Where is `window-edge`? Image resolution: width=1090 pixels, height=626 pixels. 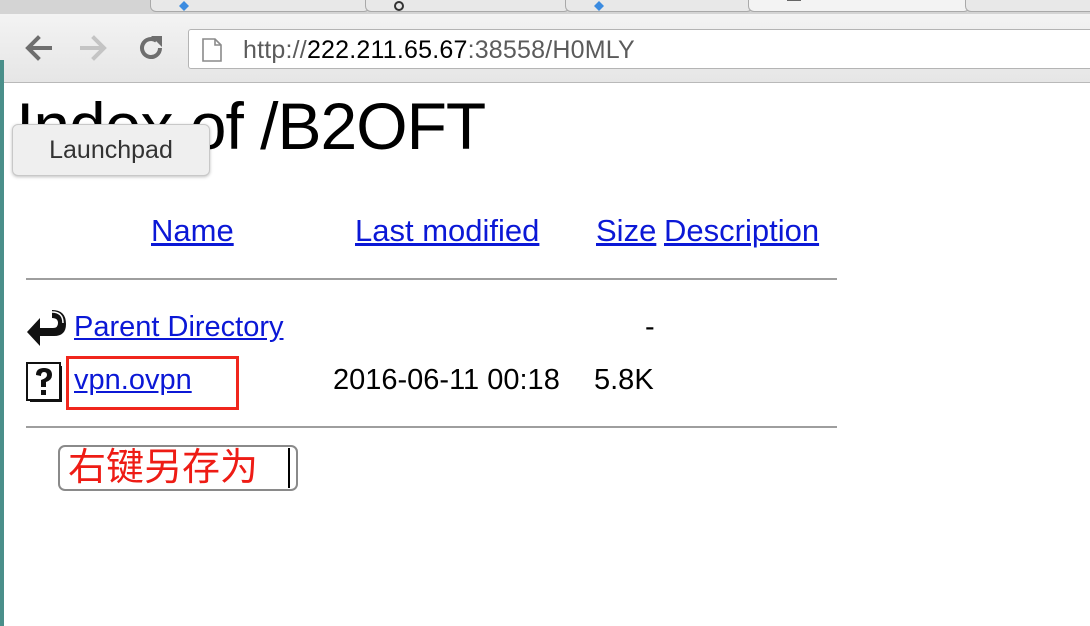
window-edge is located at coordinates (2, 343).